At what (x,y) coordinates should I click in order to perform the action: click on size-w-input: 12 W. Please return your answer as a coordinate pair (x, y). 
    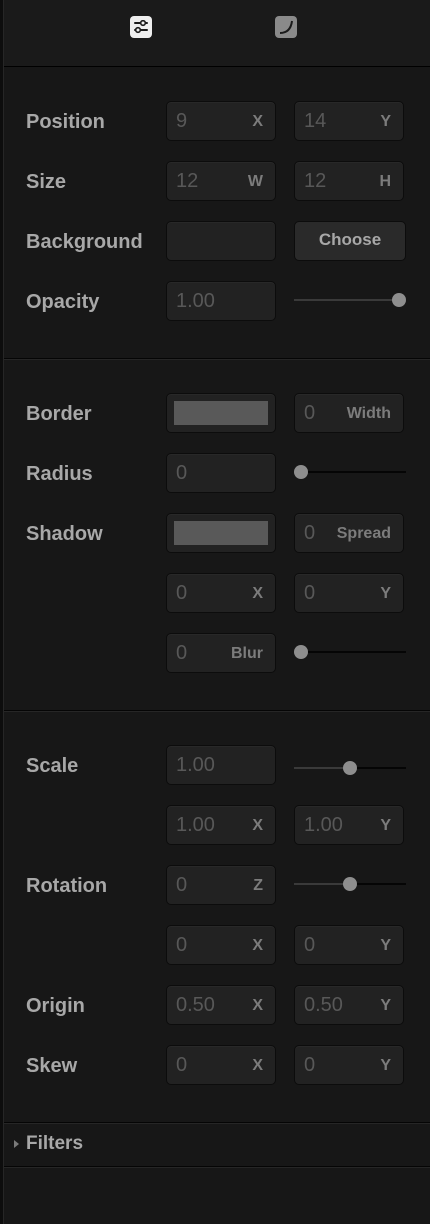
    Looking at the image, I should click on (221, 181).